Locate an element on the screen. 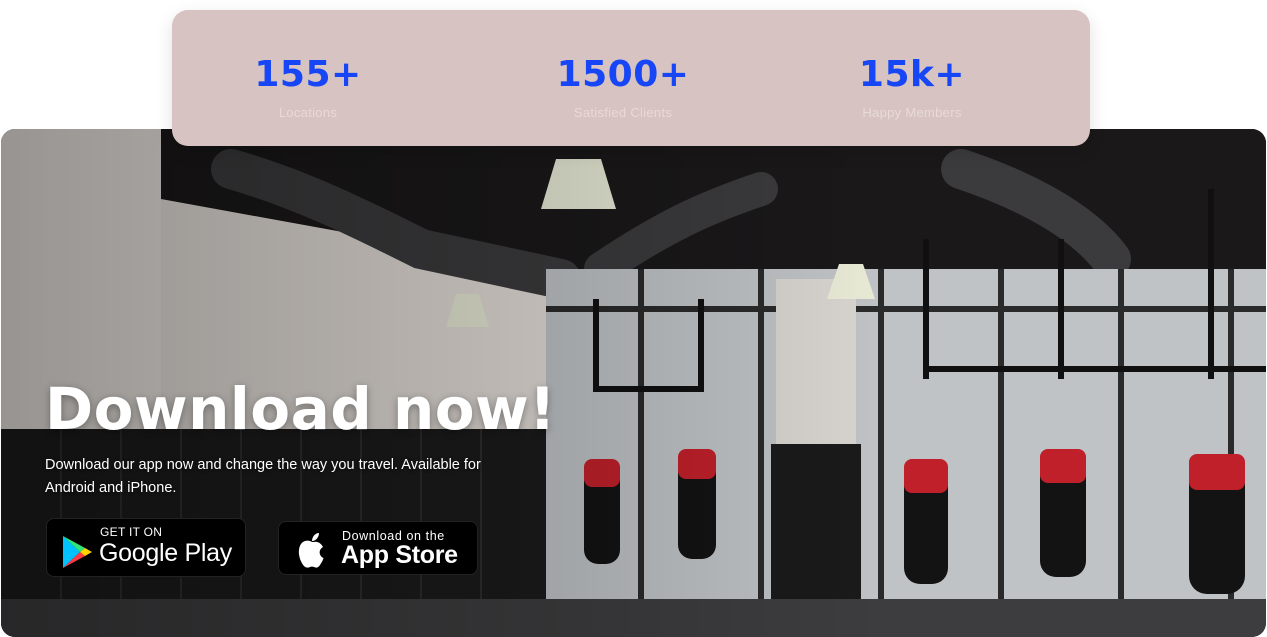 This screenshot has width=1267, height=637. stat-members: 15k+ Happy Members is located at coordinates (912, 78).